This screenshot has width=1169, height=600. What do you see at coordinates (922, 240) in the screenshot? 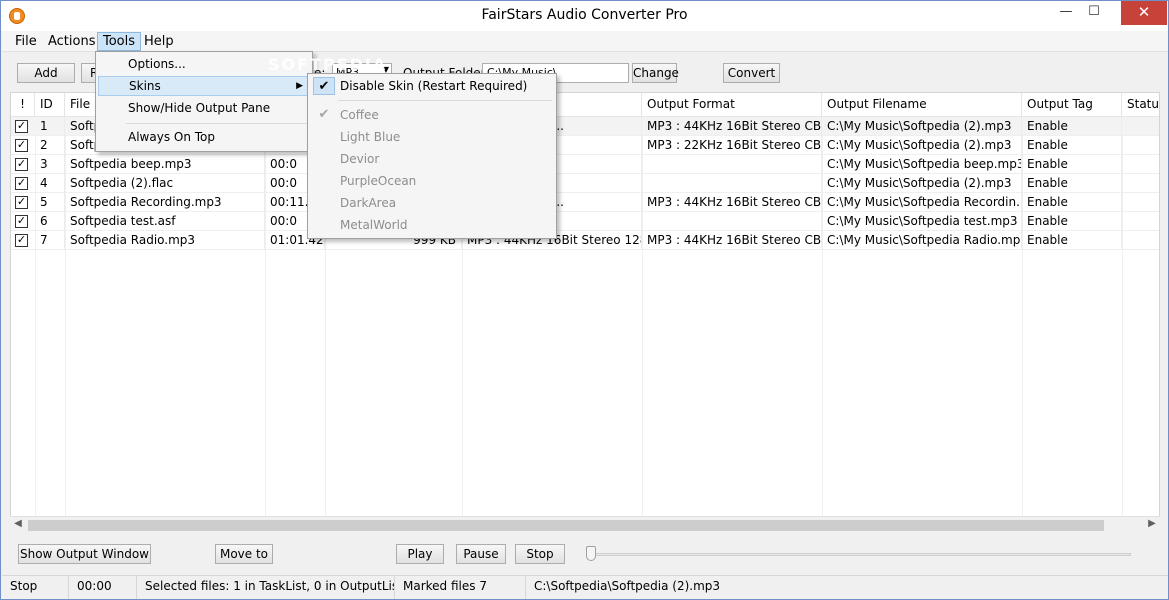
I see `cell-output-filename: C:\My Music\Softpedia Radio.mp3` at bounding box center [922, 240].